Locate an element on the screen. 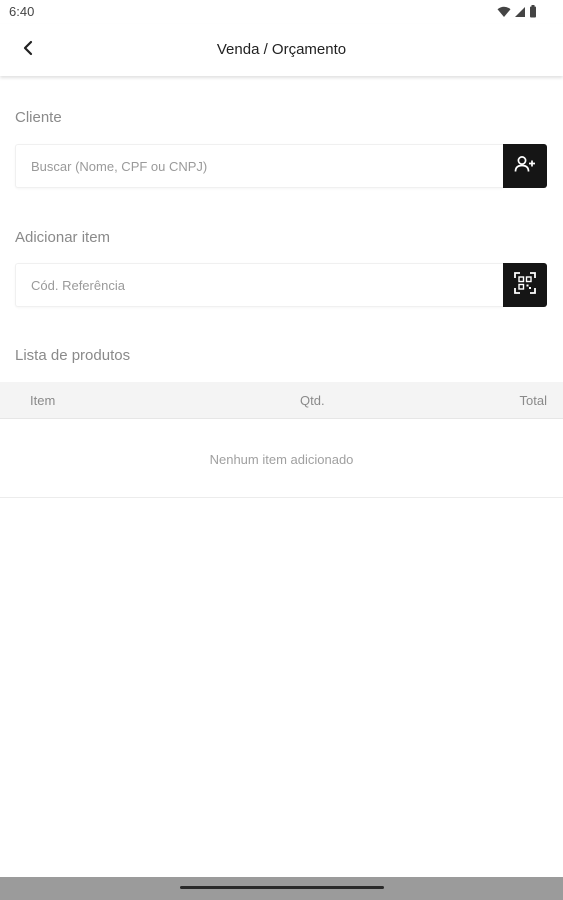 Image resolution: width=563 pixels, height=900 pixels. products-table-header: Item Qtd. Total is located at coordinates (281, 400).